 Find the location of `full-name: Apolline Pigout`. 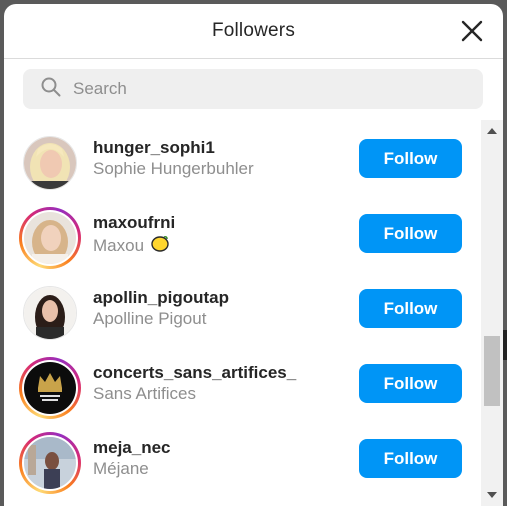

full-name: Apolline Pigout is located at coordinates (161, 319).